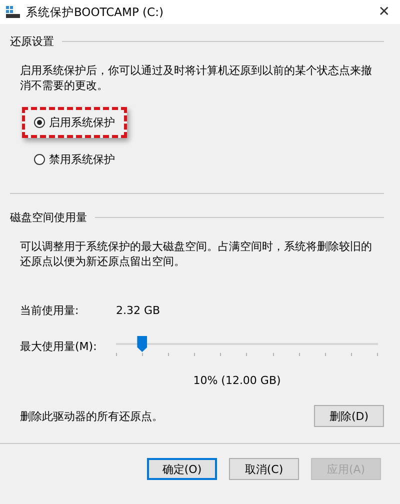  What do you see at coordinates (74, 122) in the screenshot?
I see `highlighted-radio-option: 启用系统保护` at bounding box center [74, 122].